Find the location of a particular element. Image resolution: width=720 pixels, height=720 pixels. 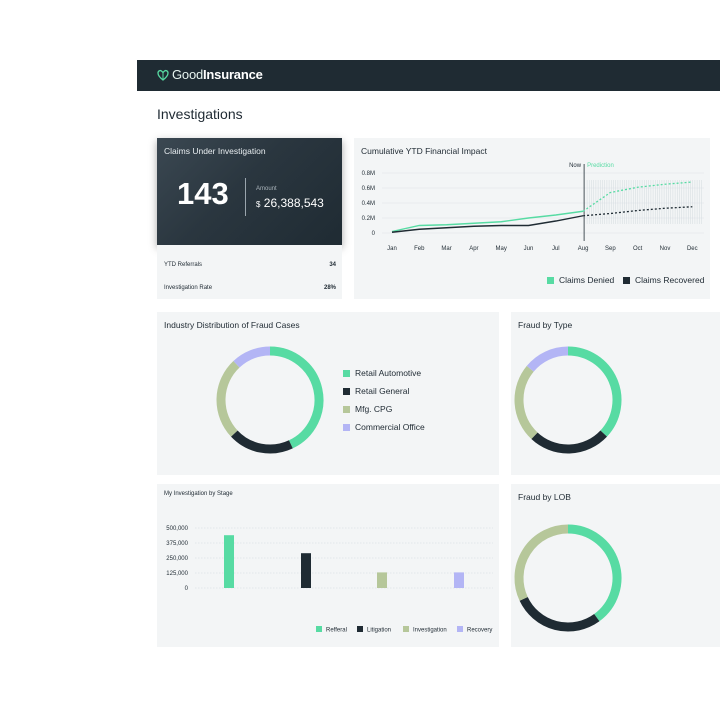

y-tick-label: 125,000 is located at coordinates (177, 574).